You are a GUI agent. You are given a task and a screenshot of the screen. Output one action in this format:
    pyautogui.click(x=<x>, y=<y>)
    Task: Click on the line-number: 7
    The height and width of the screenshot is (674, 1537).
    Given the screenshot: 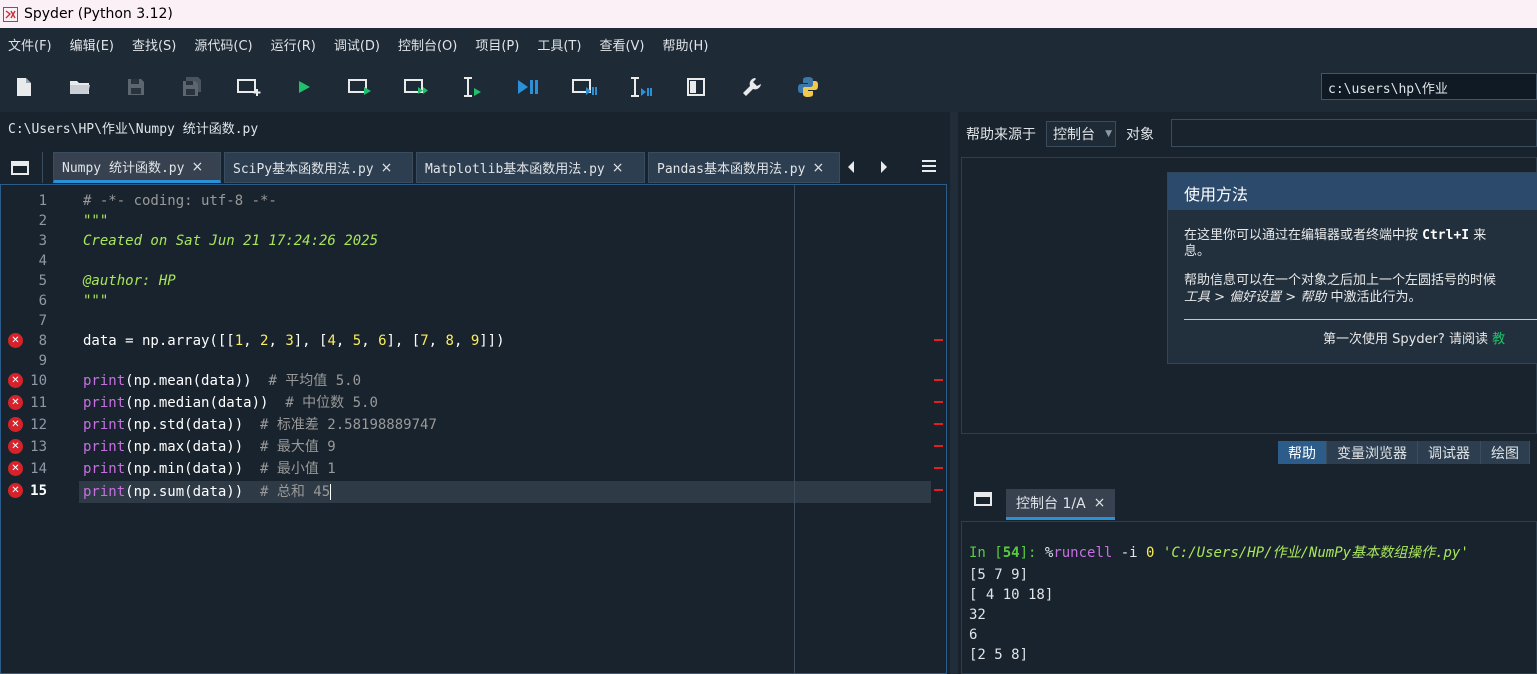 What is the action you would take?
    pyautogui.click(x=42, y=321)
    